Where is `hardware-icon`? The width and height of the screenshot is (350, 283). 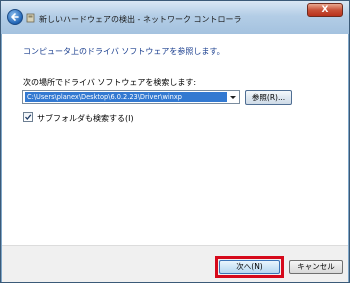 hardware-icon is located at coordinates (30, 18).